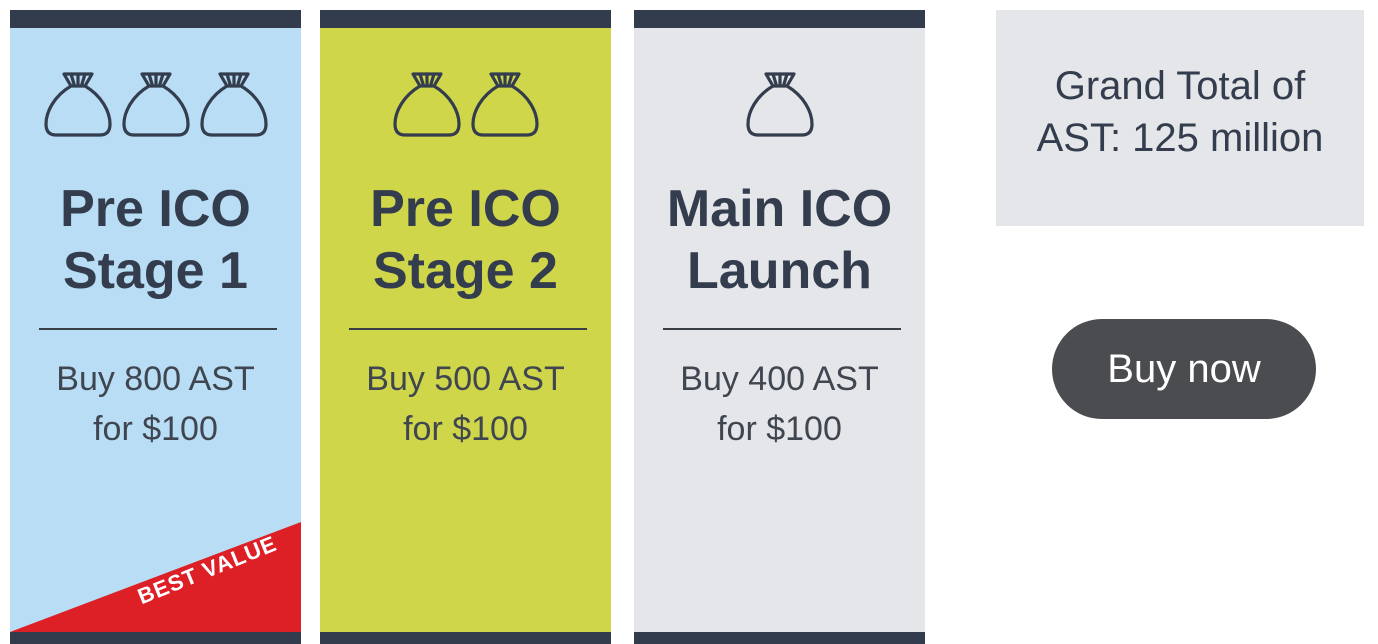 The width and height of the screenshot is (1378, 644). I want to click on stage-price: Buy 500 AST for $100, so click(465, 404).